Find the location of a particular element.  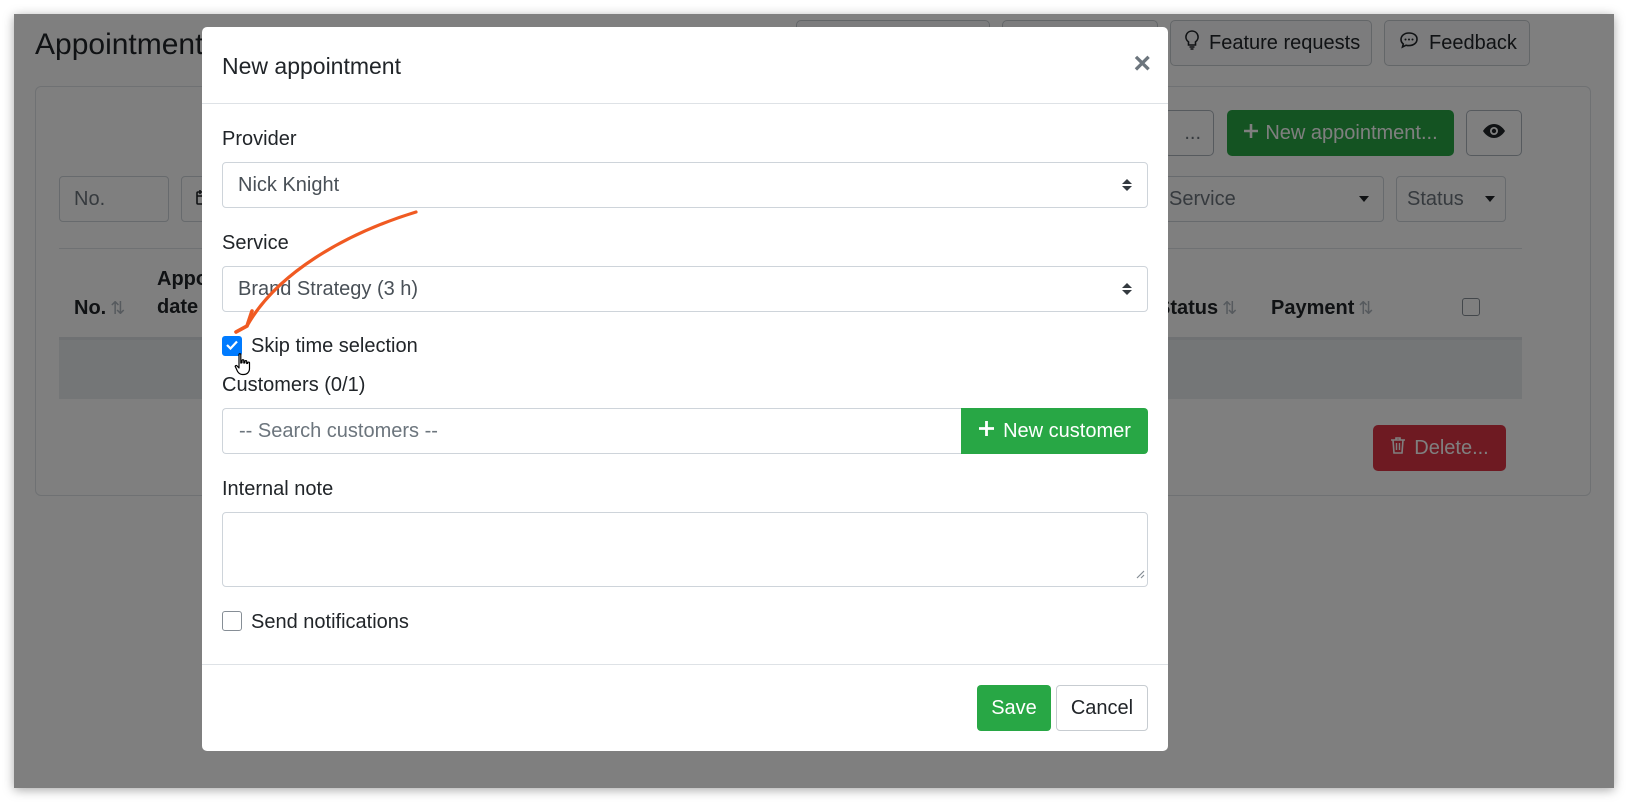

resize-grip-icon is located at coordinates (1140, 575).